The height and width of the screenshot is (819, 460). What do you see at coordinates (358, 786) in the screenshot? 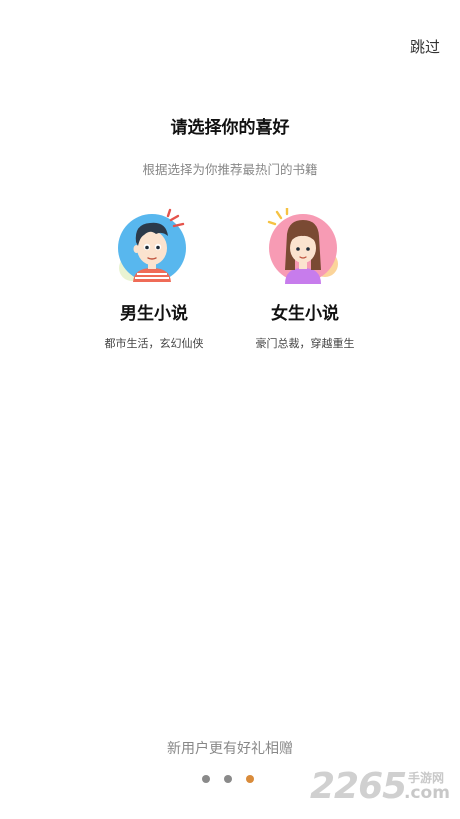
I see `watermark-number: 2265` at bounding box center [358, 786].